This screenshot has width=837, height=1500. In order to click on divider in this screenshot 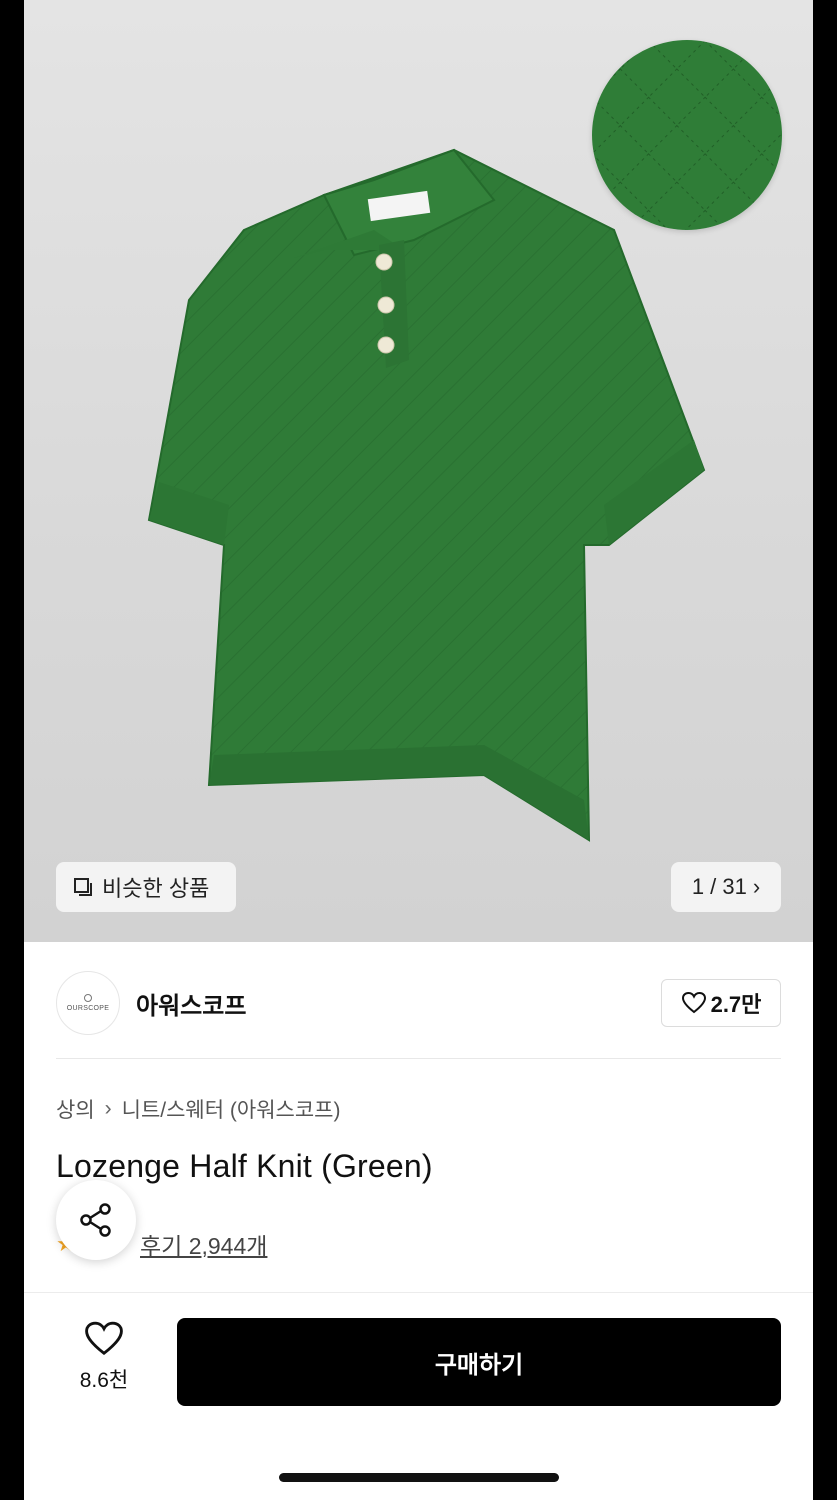, I will do `click(418, 1058)`.